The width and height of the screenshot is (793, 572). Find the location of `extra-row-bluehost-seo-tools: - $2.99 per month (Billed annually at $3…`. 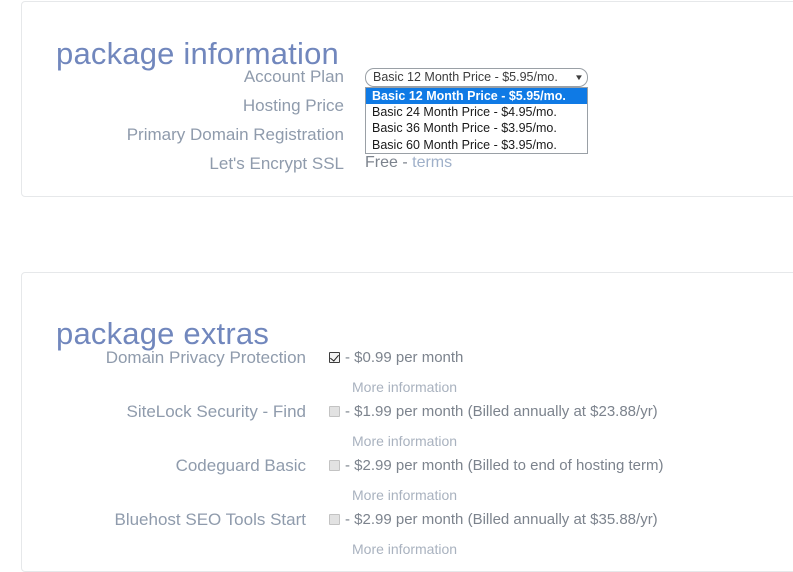

extra-row-bluehost-seo-tools: - $2.99 per month (Billed annually at $3… is located at coordinates (493, 519).